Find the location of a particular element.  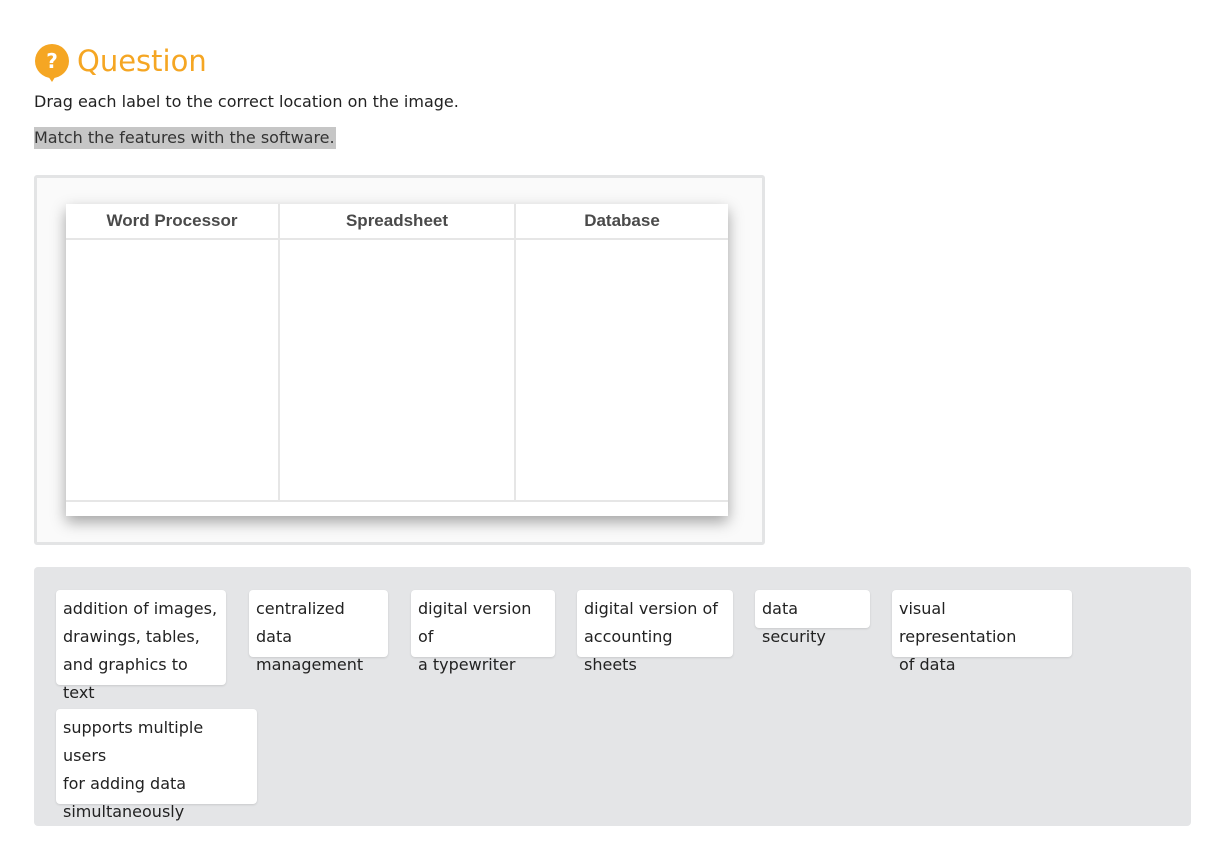

drag-label: centralized data management is located at coordinates (318, 632).